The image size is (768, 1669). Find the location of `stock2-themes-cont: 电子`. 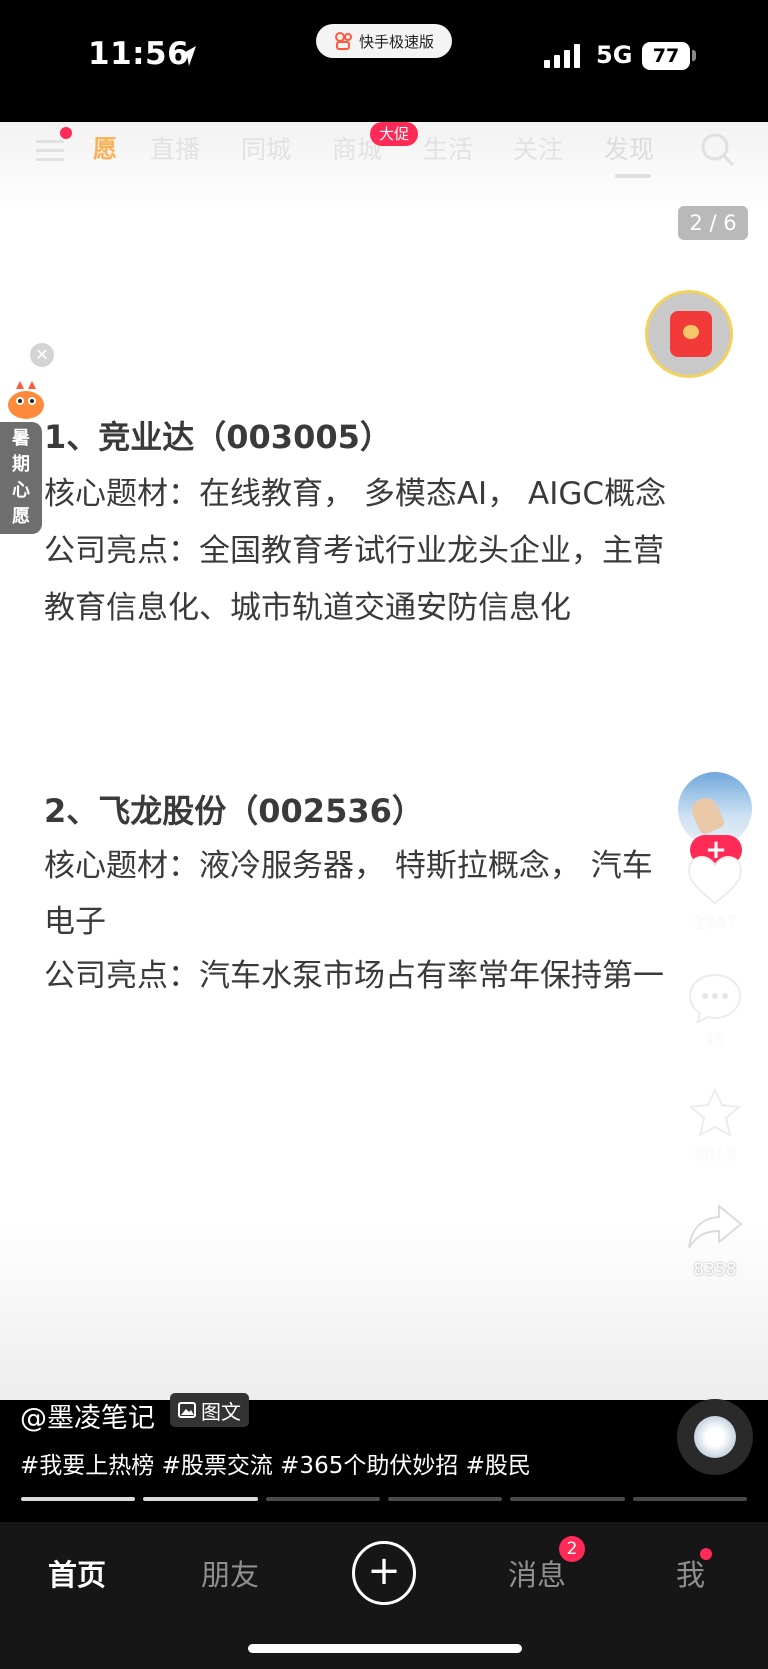

stock2-themes-cont: 电子 is located at coordinates (75, 922).